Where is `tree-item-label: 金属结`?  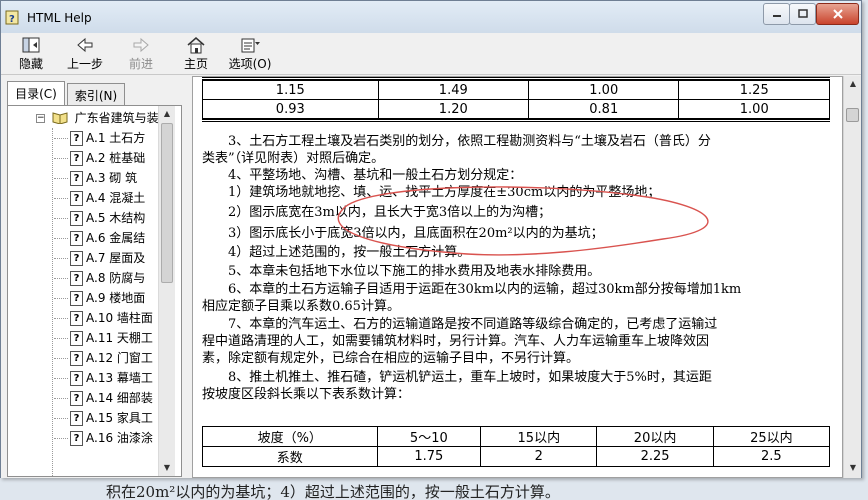
tree-item-label: 金属结 is located at coordinates (127, 238).